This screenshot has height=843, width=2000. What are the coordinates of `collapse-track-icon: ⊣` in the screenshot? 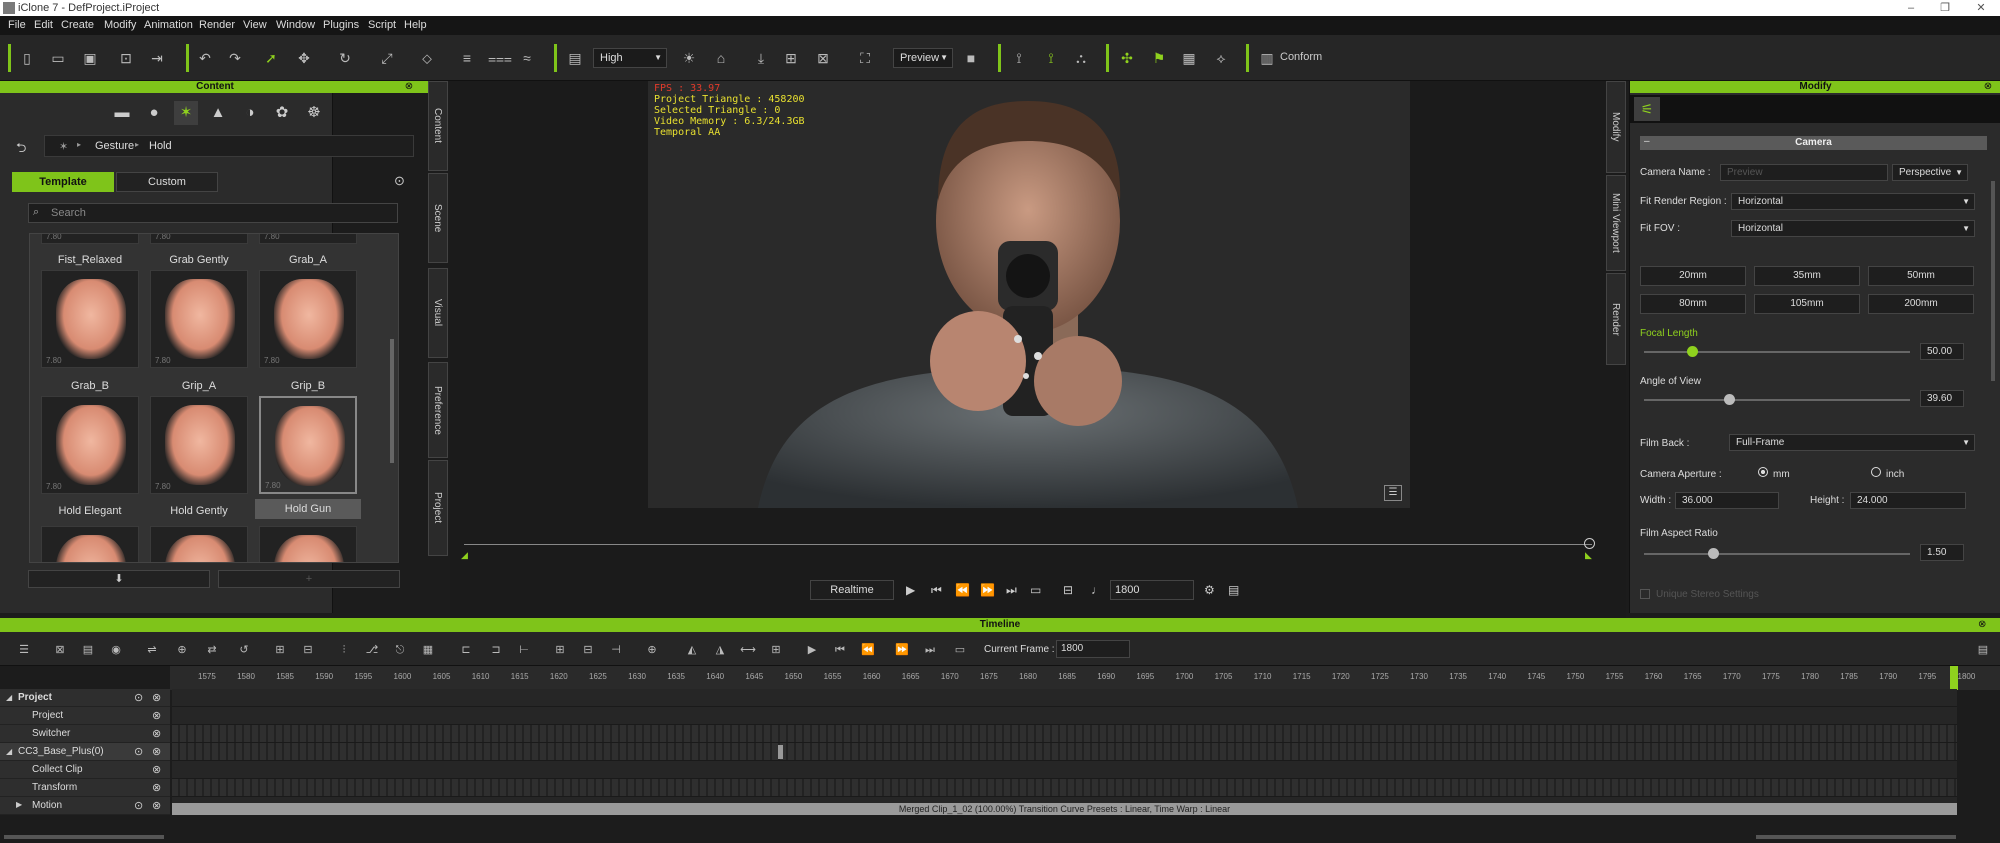 It's located at (616, 650).